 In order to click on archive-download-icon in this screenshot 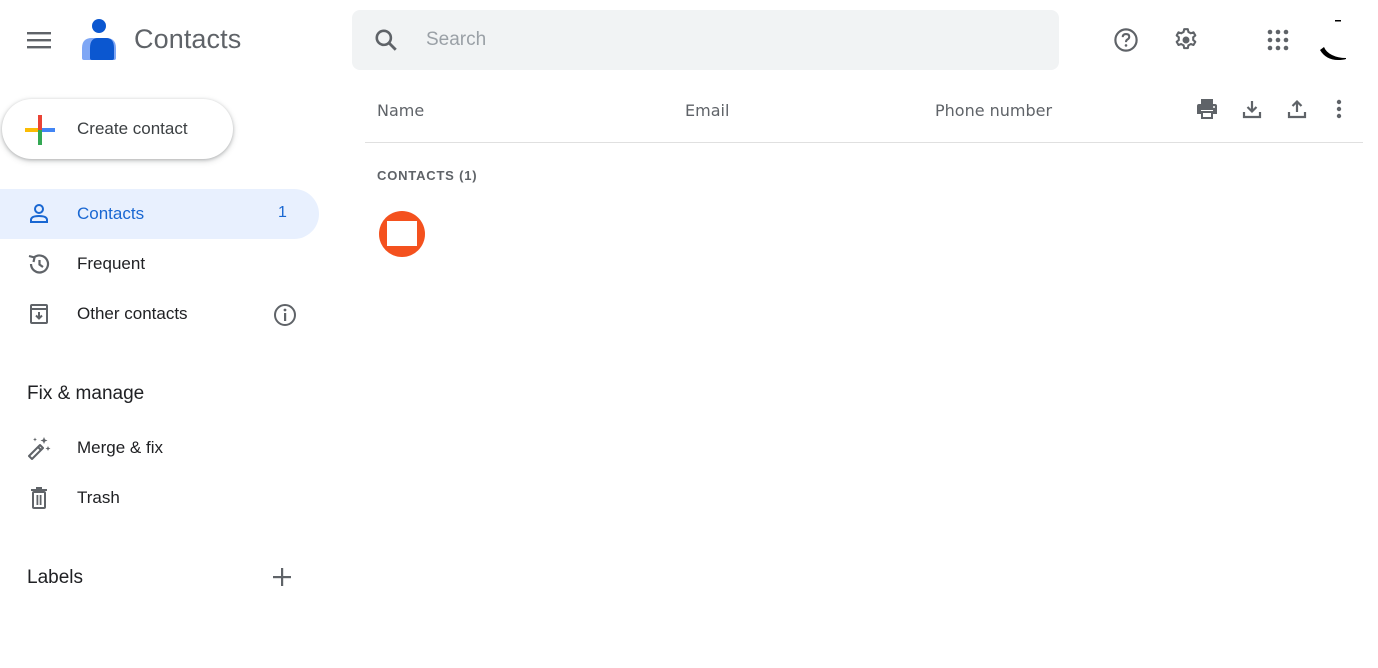, I will do `click(39, 314)`.